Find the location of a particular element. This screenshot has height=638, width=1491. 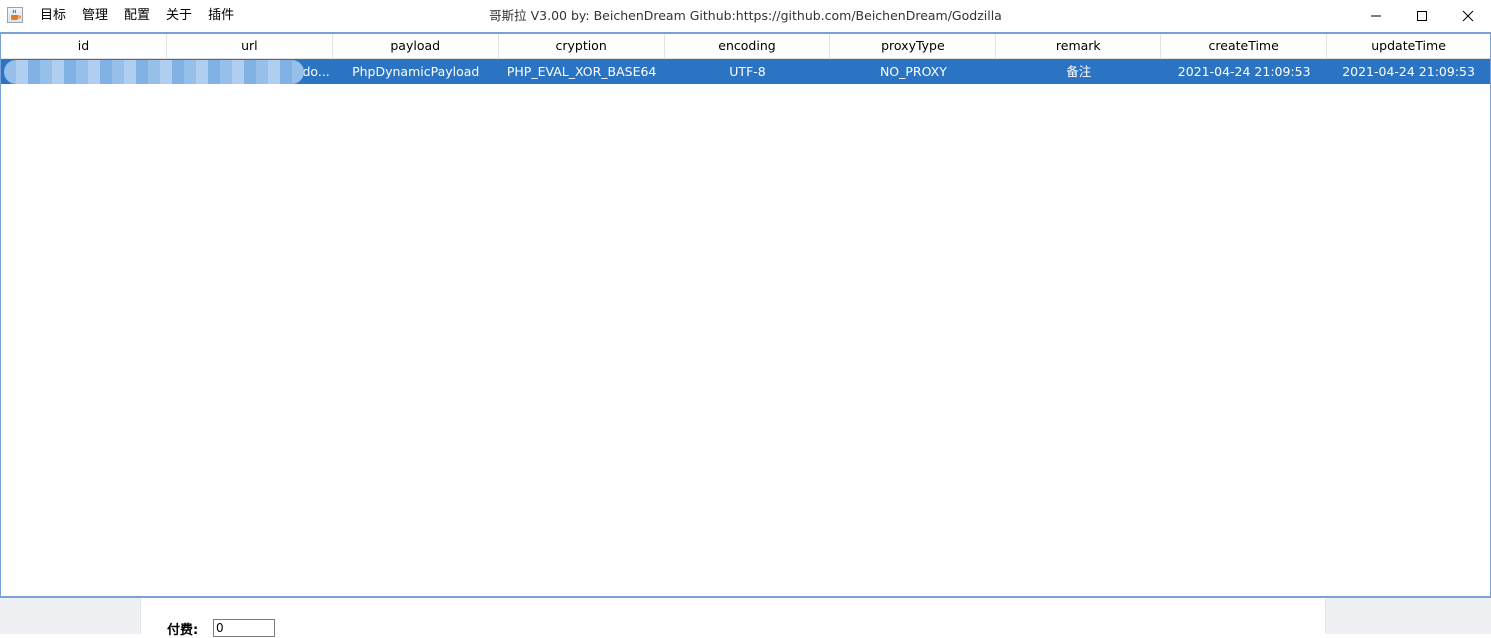

fee-input is located at coordinates (244, 628).